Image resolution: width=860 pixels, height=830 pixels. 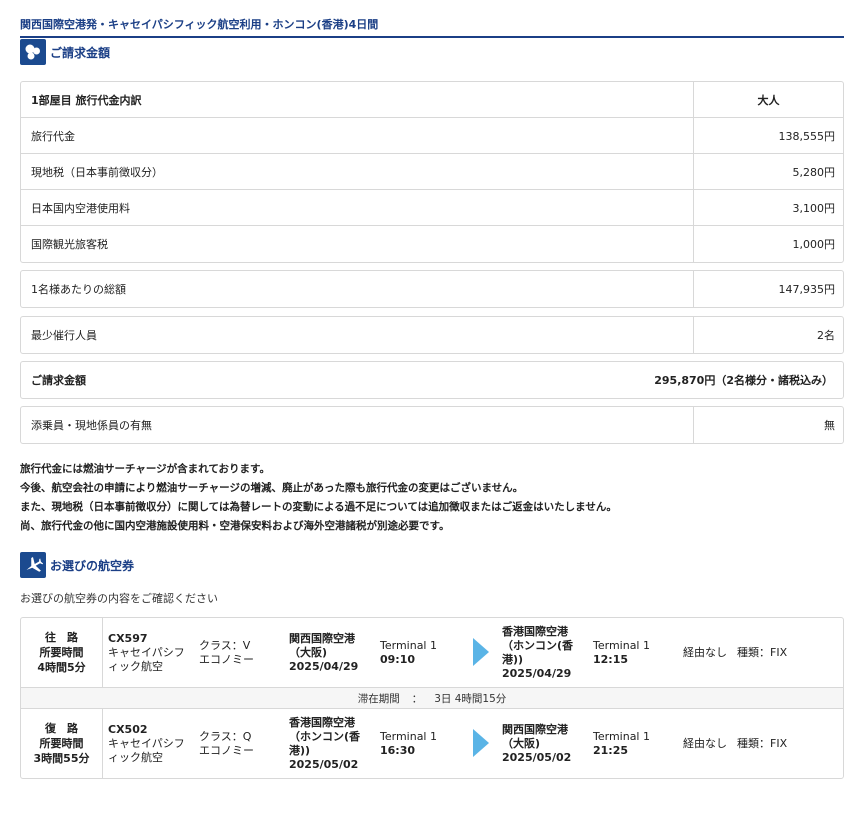 What do you see at coordinates (432, 380) in the screenshot?
I see `billing-total-box: ご請求金額 295,870円（2名様分・諸税込み）` at bounding box center [432, 380].